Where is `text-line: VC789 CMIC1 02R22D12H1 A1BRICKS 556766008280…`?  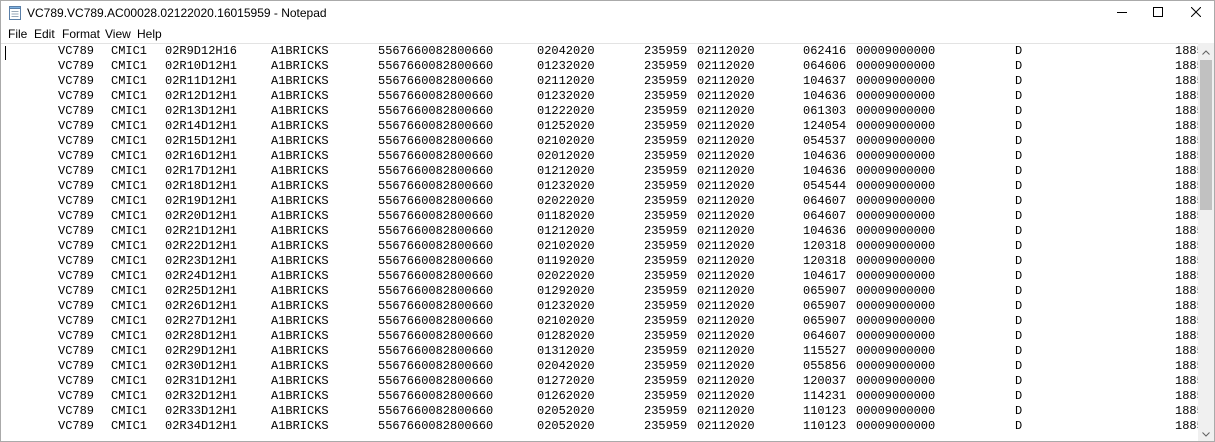 text-line: VC789 CMIC1 02R22D12H1 A1BRICKS 556766008280… is located at coordinates (599, 246).